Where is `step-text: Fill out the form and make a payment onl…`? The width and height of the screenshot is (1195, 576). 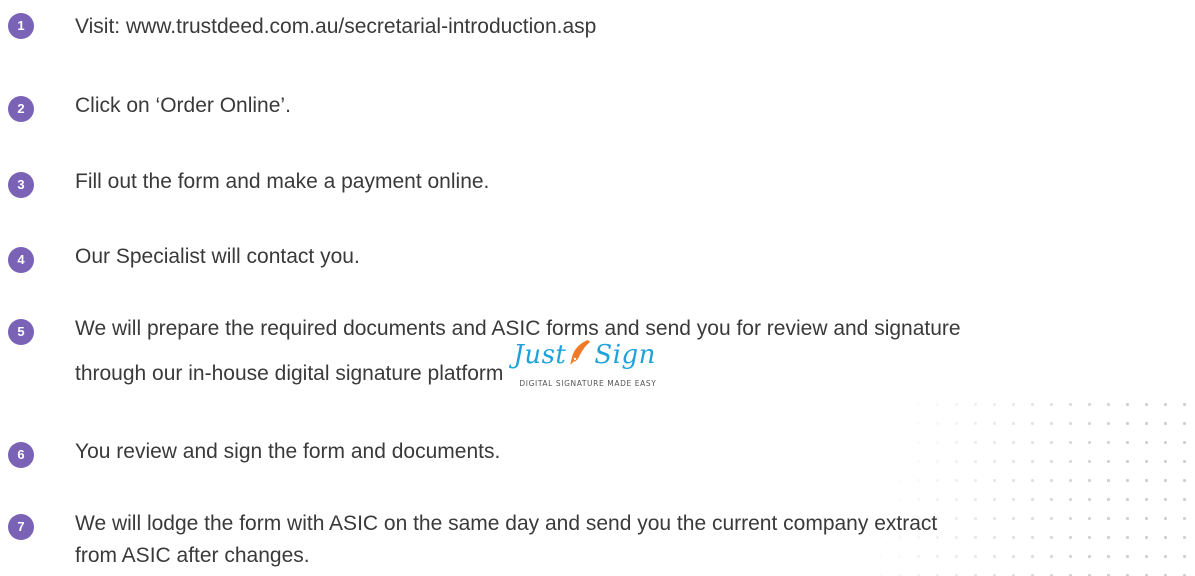 step-text: Fill out the form and make a payment onl… is located at coordinates (282, 181).